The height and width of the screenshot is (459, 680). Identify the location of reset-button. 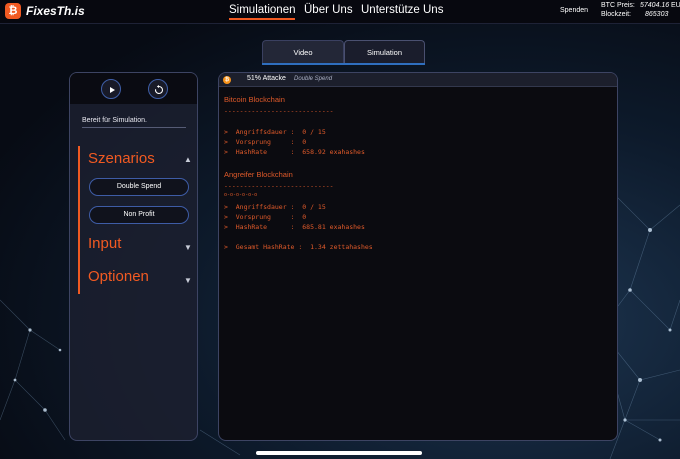
(158, 89).